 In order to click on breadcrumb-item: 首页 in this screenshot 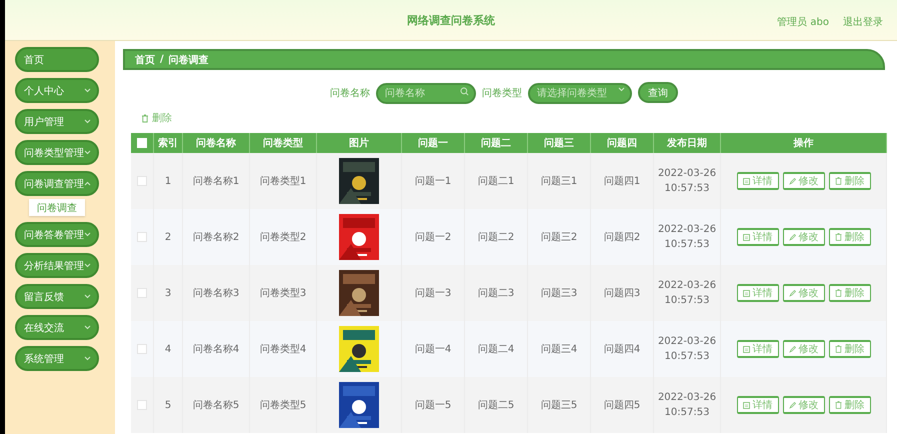, I will do `click(145, 59)`.